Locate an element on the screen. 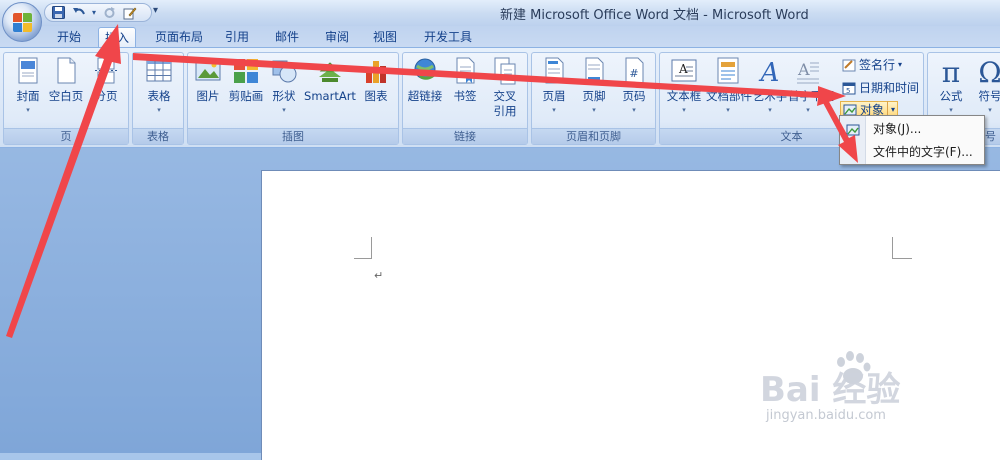 The height and width of the screenshot is (460, 1000). picture-icon is located at coordinates (208, 71).